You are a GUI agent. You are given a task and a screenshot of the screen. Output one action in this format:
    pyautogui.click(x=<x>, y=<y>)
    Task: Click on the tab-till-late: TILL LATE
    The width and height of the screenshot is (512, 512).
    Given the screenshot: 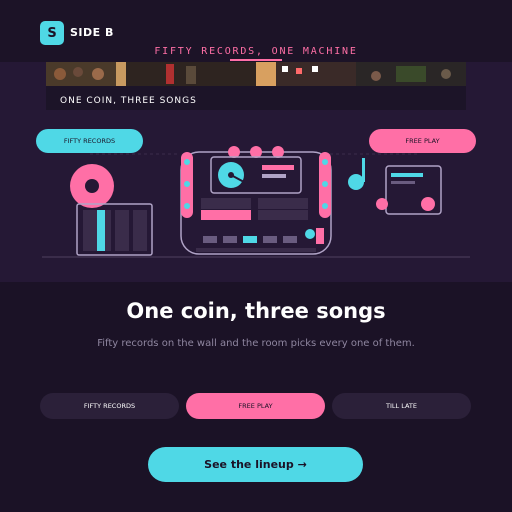 What is the action you would take?
    pyautogui.click(x=401, y=406)
    